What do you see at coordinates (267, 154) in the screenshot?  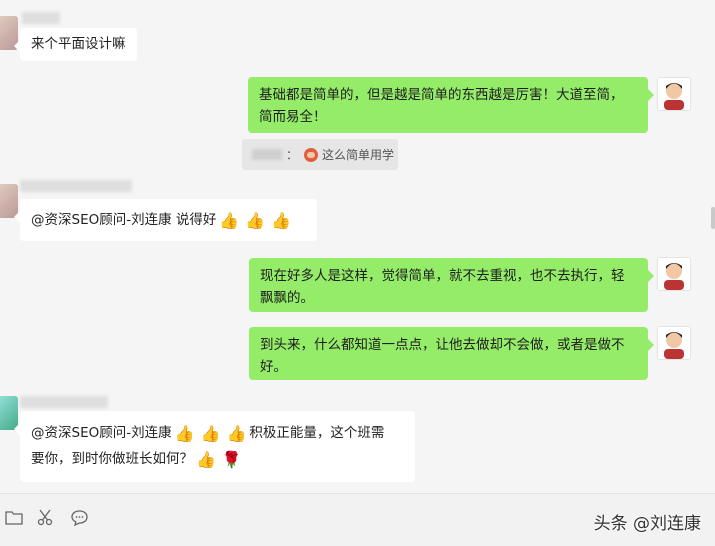 I see `quoted-sender-blurred` at bounding box center [267, 154].